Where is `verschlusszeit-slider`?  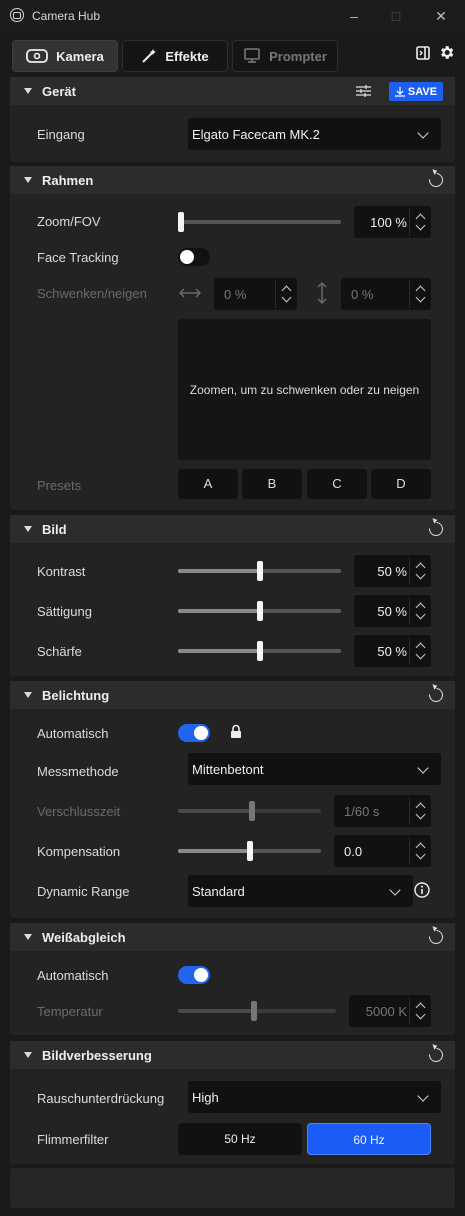 verschlusszeit-slider is located at coordinates (249, 811).